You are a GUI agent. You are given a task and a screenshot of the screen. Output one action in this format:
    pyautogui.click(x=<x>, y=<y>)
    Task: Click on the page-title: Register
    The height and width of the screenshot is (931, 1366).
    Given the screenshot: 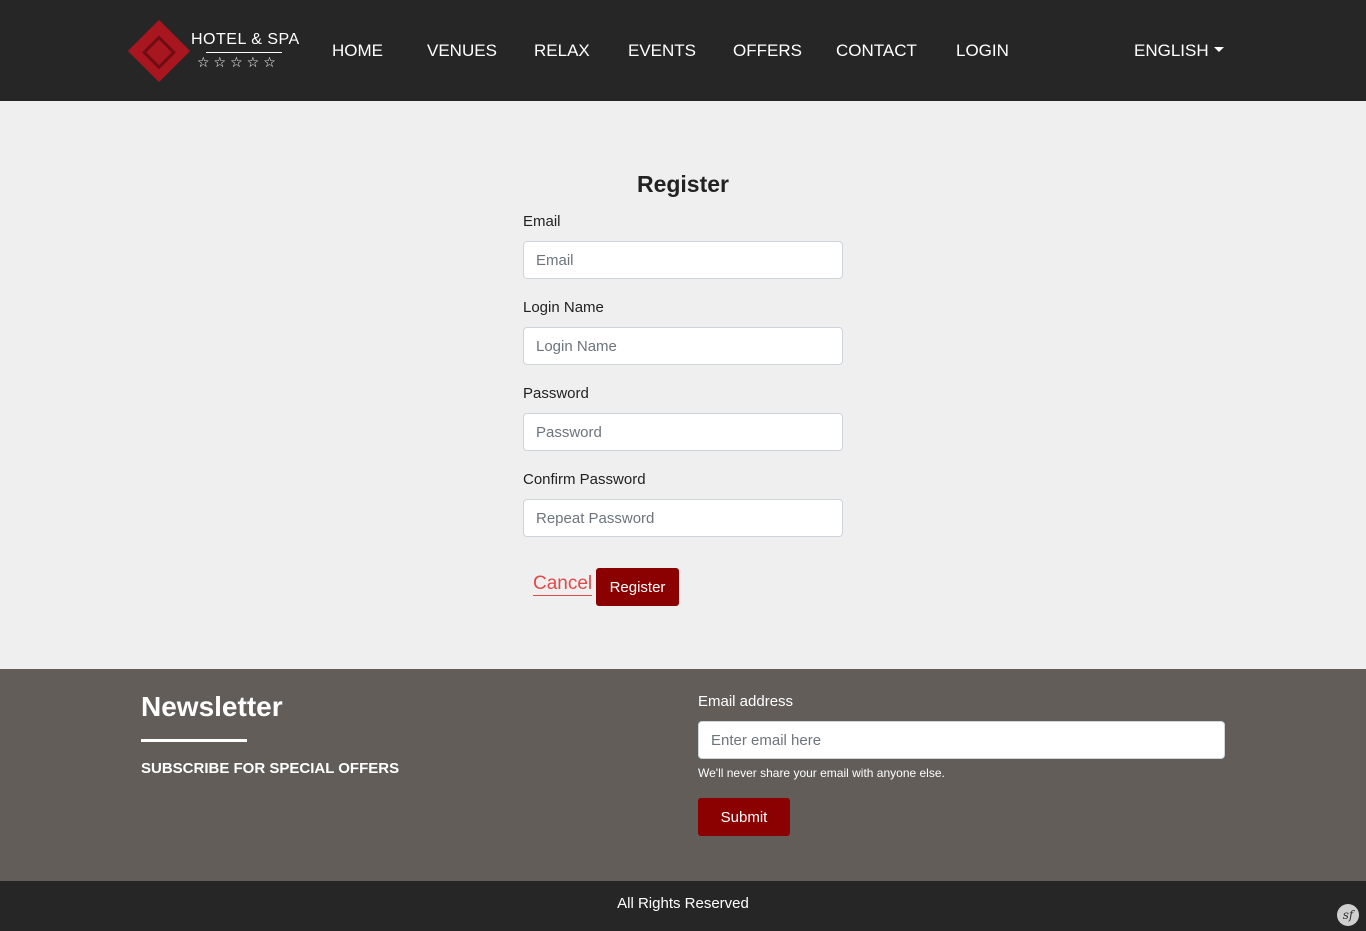 What is the action you would take?
    pyautogui.click(x=683, y=184)
    